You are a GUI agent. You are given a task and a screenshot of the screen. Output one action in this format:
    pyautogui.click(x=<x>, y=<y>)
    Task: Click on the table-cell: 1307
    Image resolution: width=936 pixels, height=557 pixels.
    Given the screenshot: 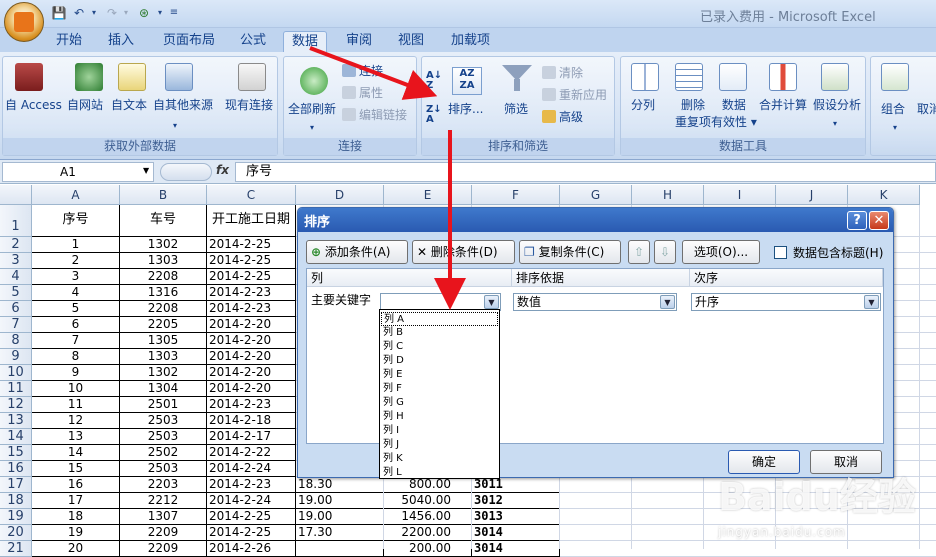 What is the action you would take?
    pyautogui.click(x=163, y=517)
    